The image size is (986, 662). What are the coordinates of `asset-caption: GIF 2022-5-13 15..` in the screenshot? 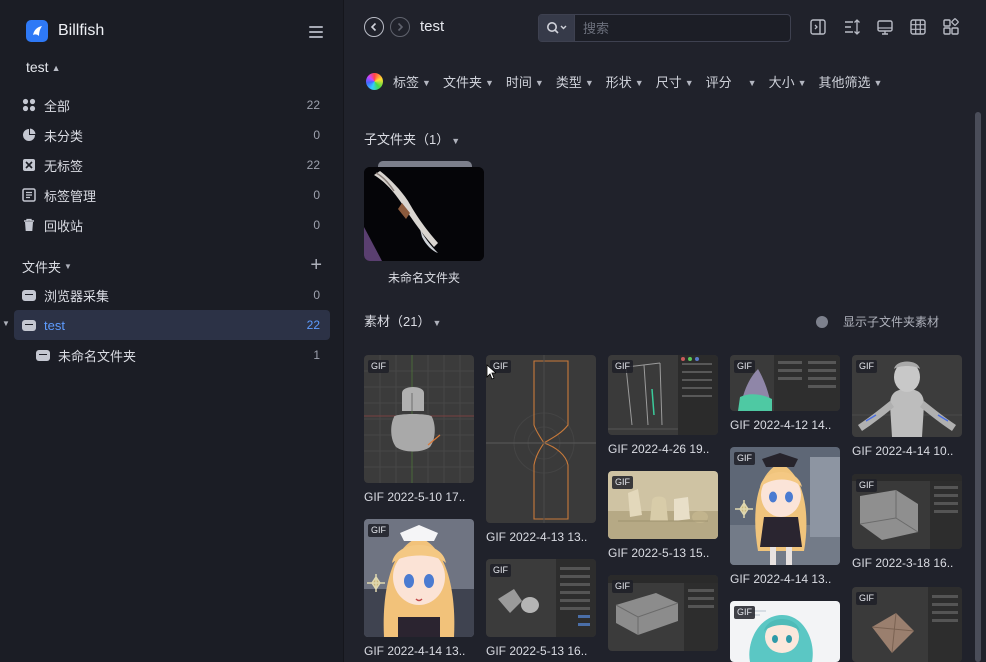 It's located at (659, 553).